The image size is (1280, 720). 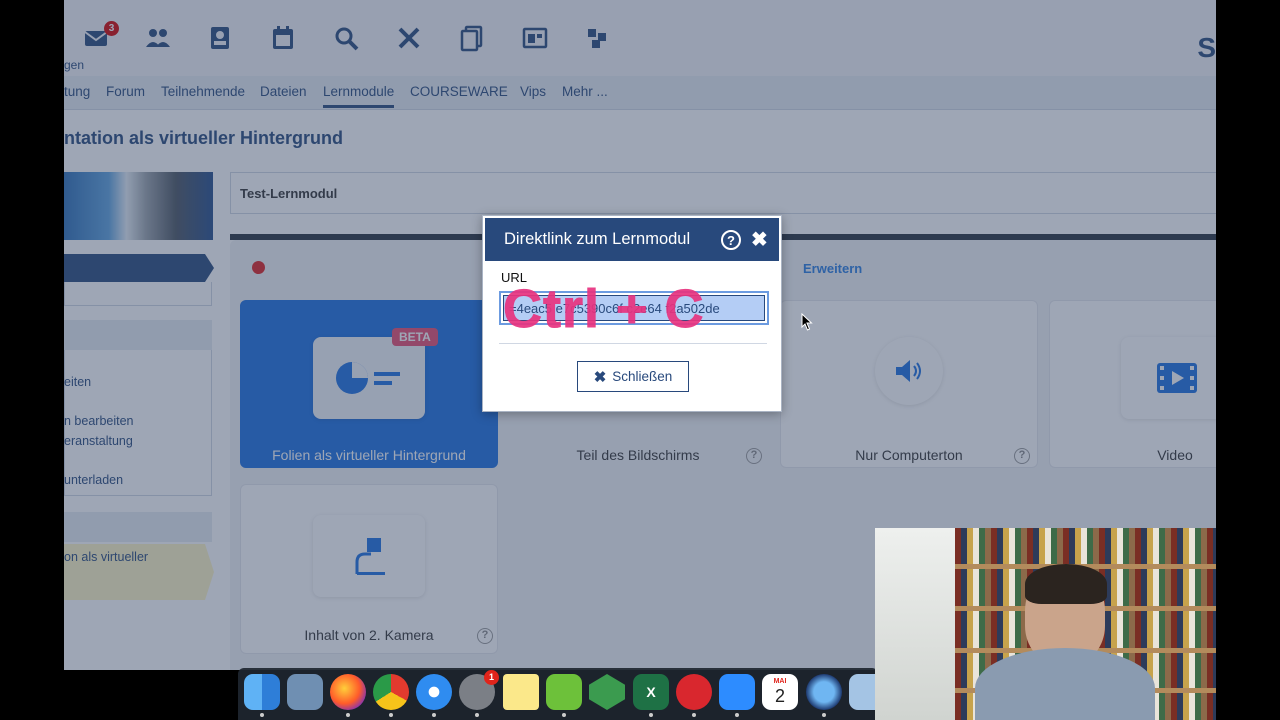 What do you see at coordinates (694, 695) in the screenshot?
I see `messages-icon` at bounding box center [694, 695].